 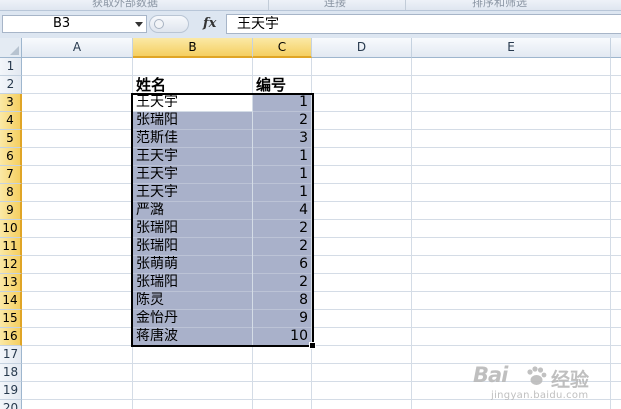 I want to click on column-header-c: C, so click(x=282, y=48).